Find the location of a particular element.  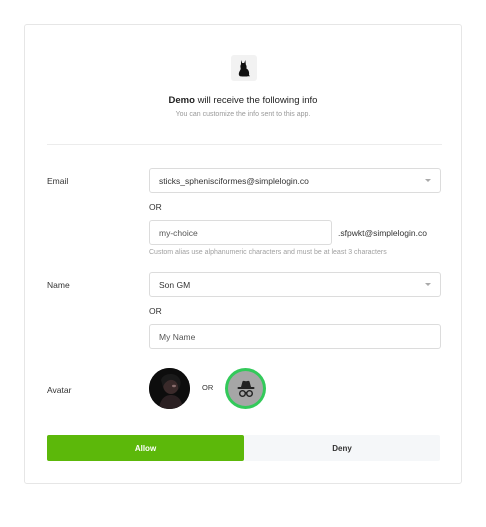

email-custom-input-field is located at coordinates (245, 232).